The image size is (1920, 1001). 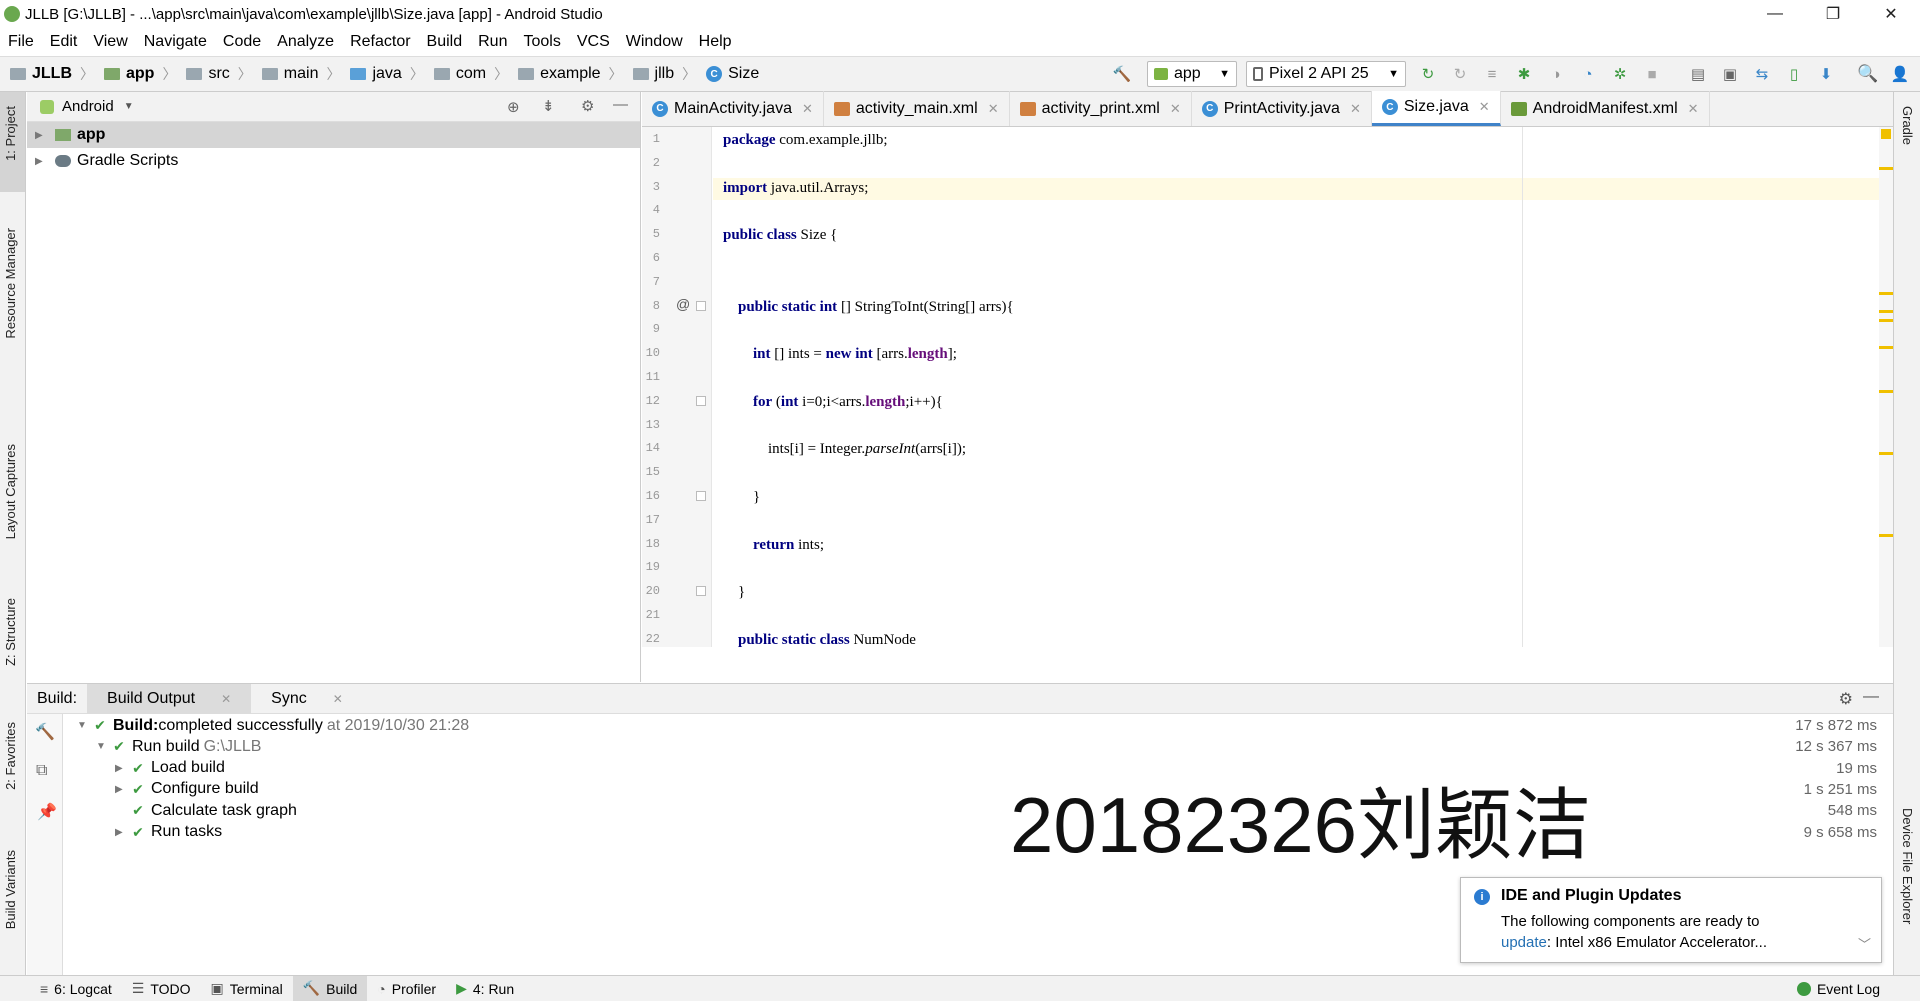 I want to click on tab-androidmanifest-xml: AndroidManifest.xml ✕, so click(x=1605, y=108).